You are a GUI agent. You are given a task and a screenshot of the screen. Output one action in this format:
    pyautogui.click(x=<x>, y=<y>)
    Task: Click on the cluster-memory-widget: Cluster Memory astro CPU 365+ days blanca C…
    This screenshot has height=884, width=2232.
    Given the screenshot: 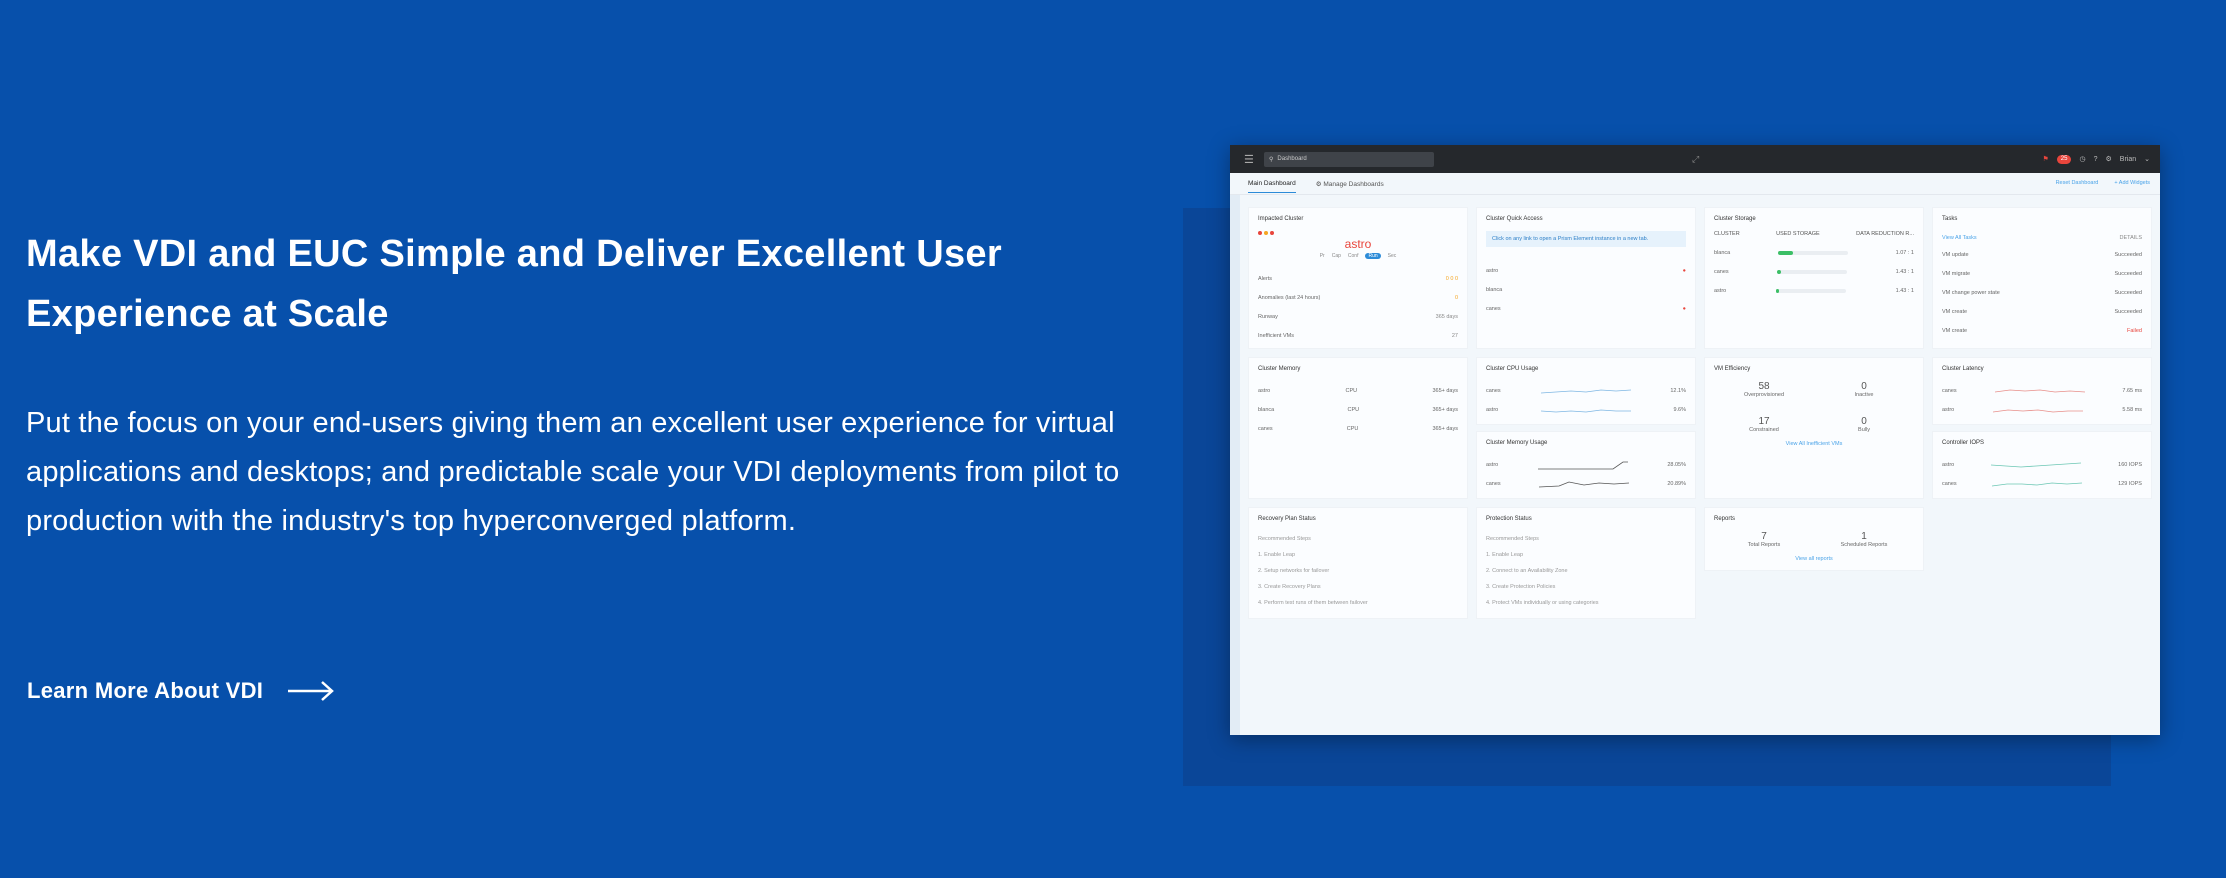 What is the action you would take?
    pyautogui.click(x=1358, y=428)
    